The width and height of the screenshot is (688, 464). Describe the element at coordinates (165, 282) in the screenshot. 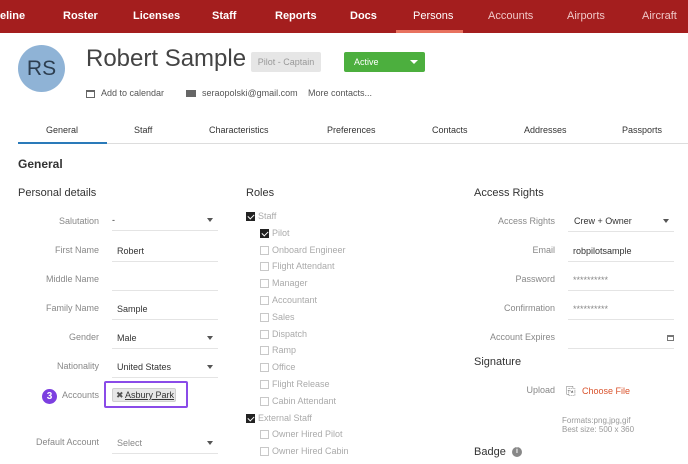

I see `middle-name-field` at that location.